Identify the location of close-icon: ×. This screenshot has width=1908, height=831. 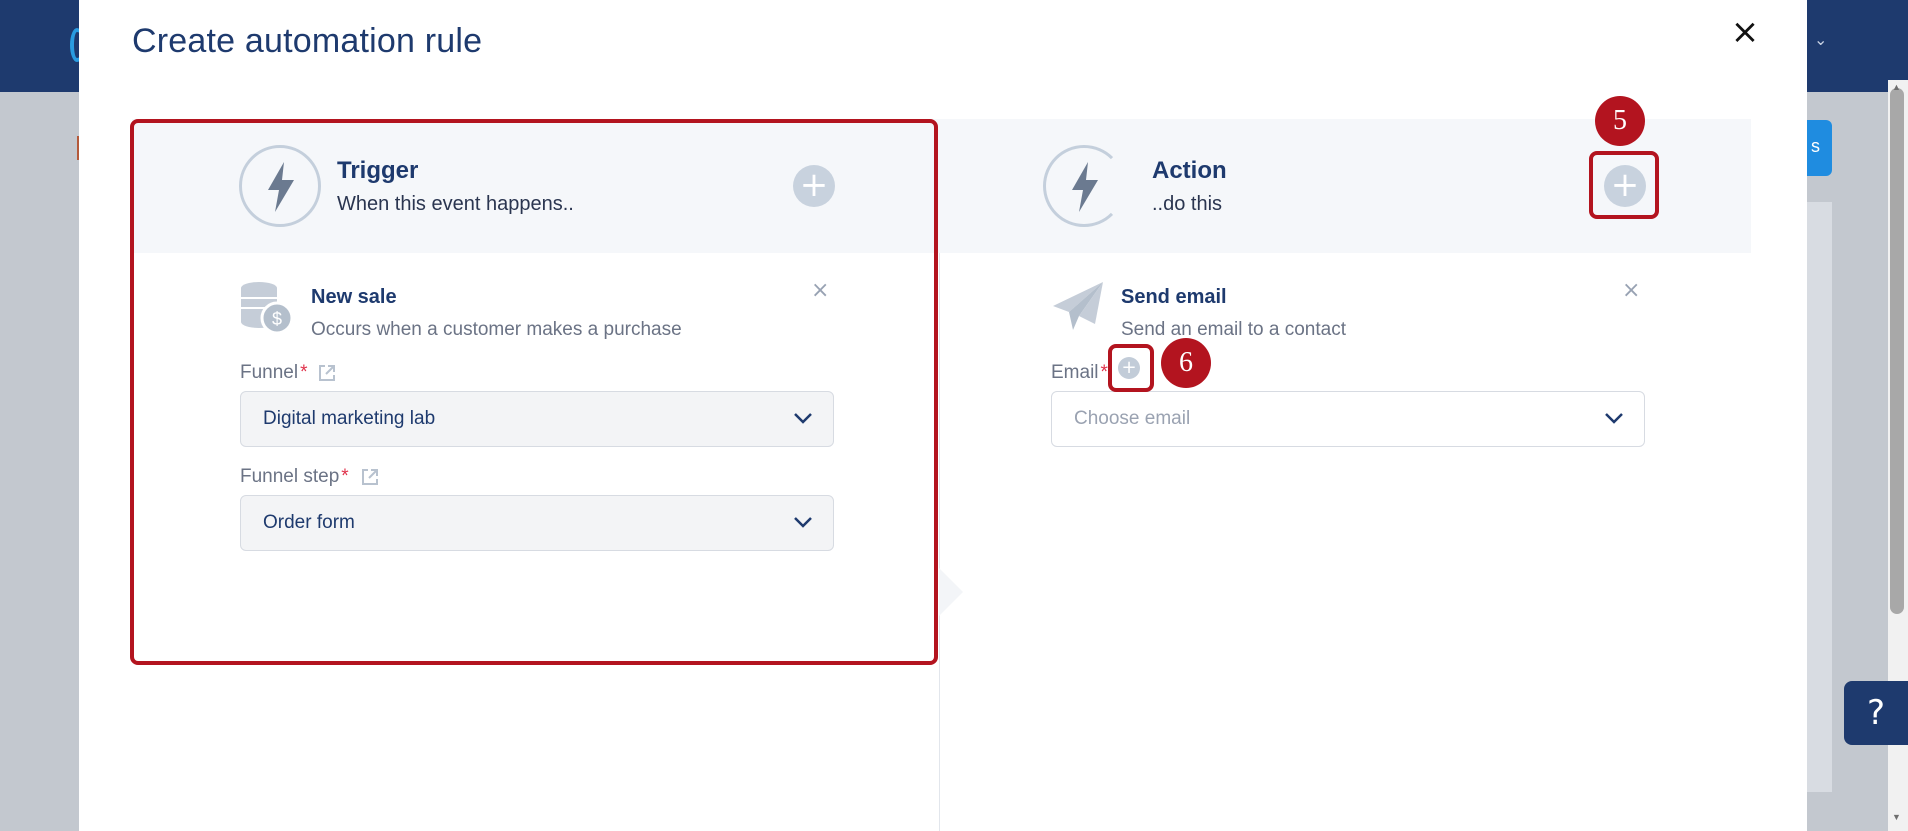
(1745, 32).